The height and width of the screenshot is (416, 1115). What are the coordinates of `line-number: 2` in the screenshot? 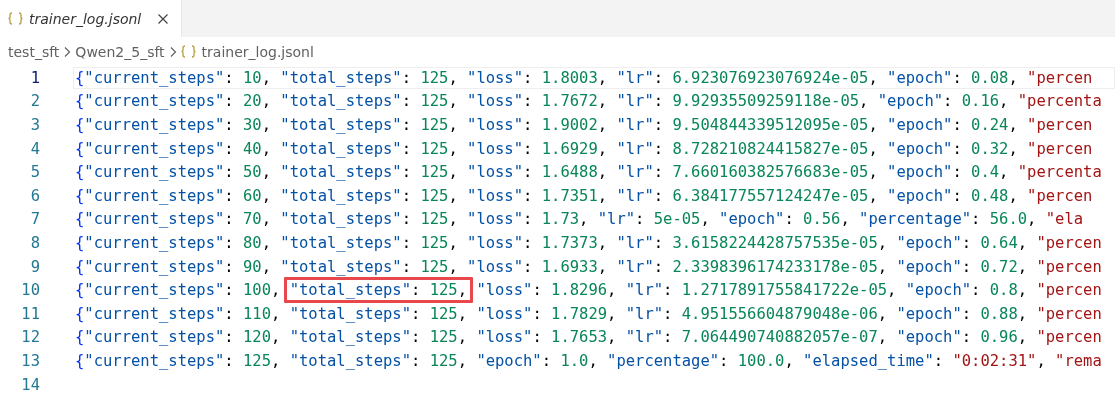 It's located at (34, 101).